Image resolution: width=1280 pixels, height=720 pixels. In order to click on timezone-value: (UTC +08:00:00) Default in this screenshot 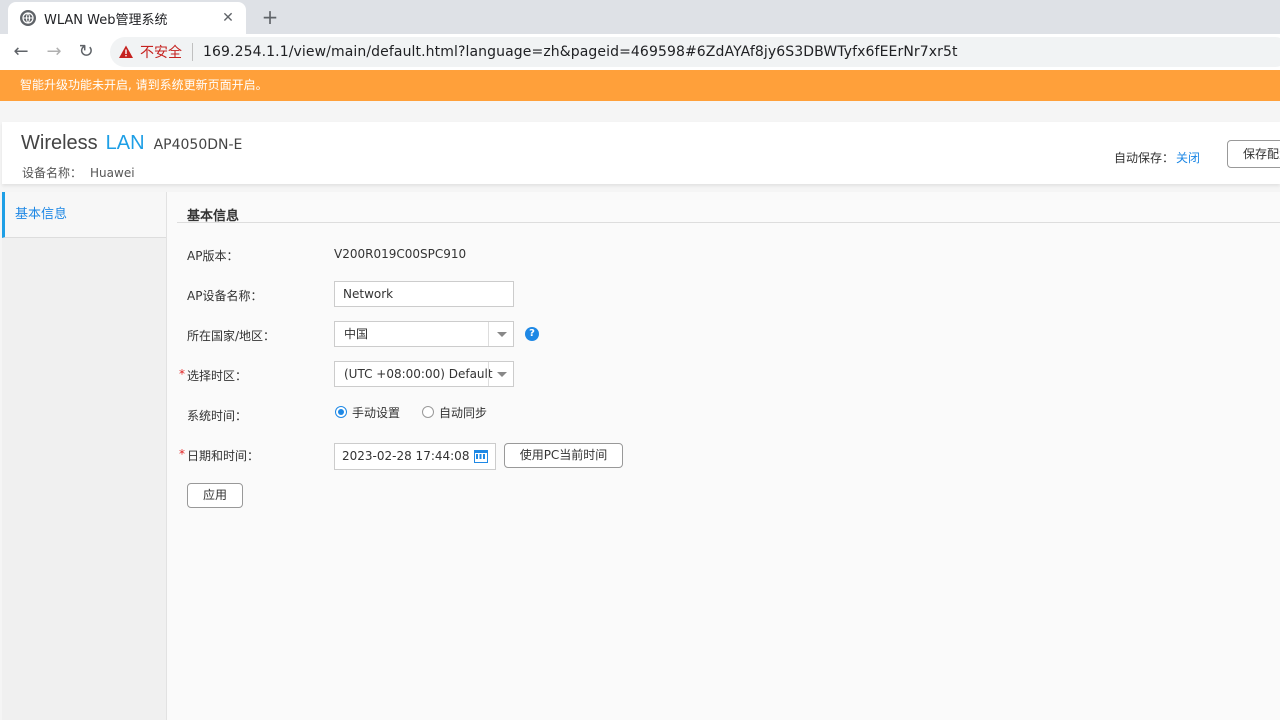, I will do `click(418, 374)`.